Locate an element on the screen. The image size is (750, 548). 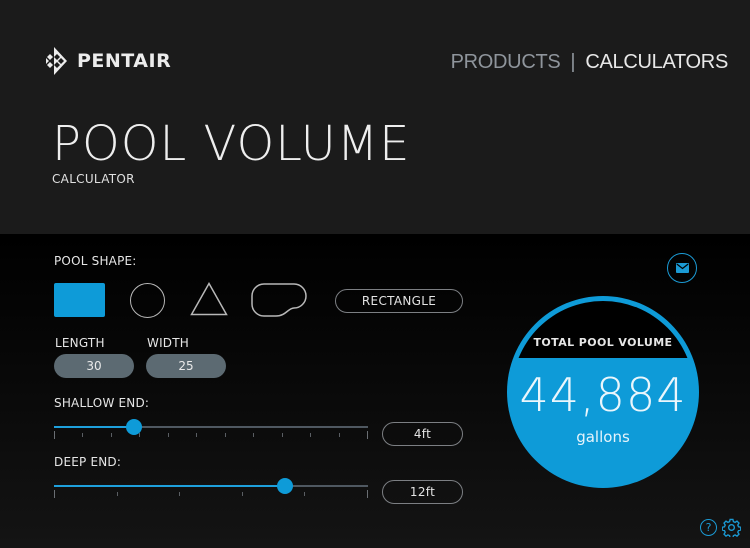
email-icon is located at coordinates (682, 268).